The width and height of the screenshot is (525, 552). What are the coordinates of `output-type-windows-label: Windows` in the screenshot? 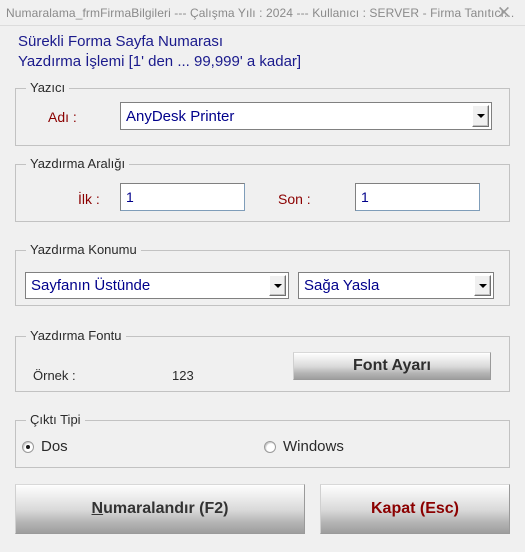 It's located at (313, 446).